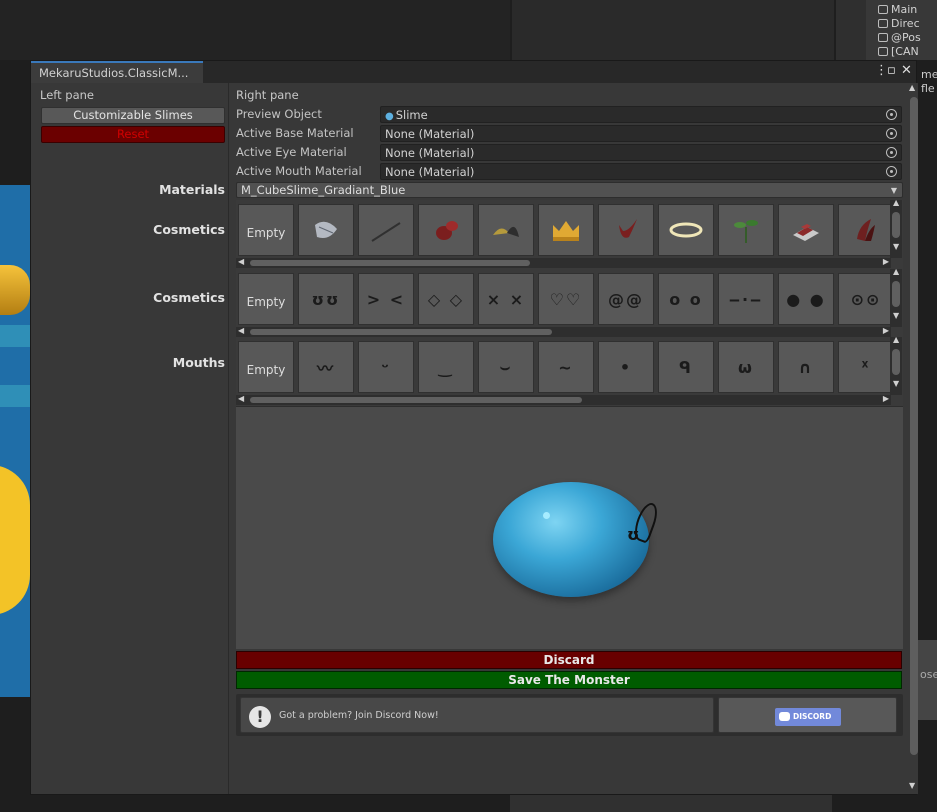 The width and height of the screenshot is (937, 812). What do you see at coordinates (641, 171) in the screenshot?
I see `mouth-material-field: None (Material)` at bounding box center [641, 171].